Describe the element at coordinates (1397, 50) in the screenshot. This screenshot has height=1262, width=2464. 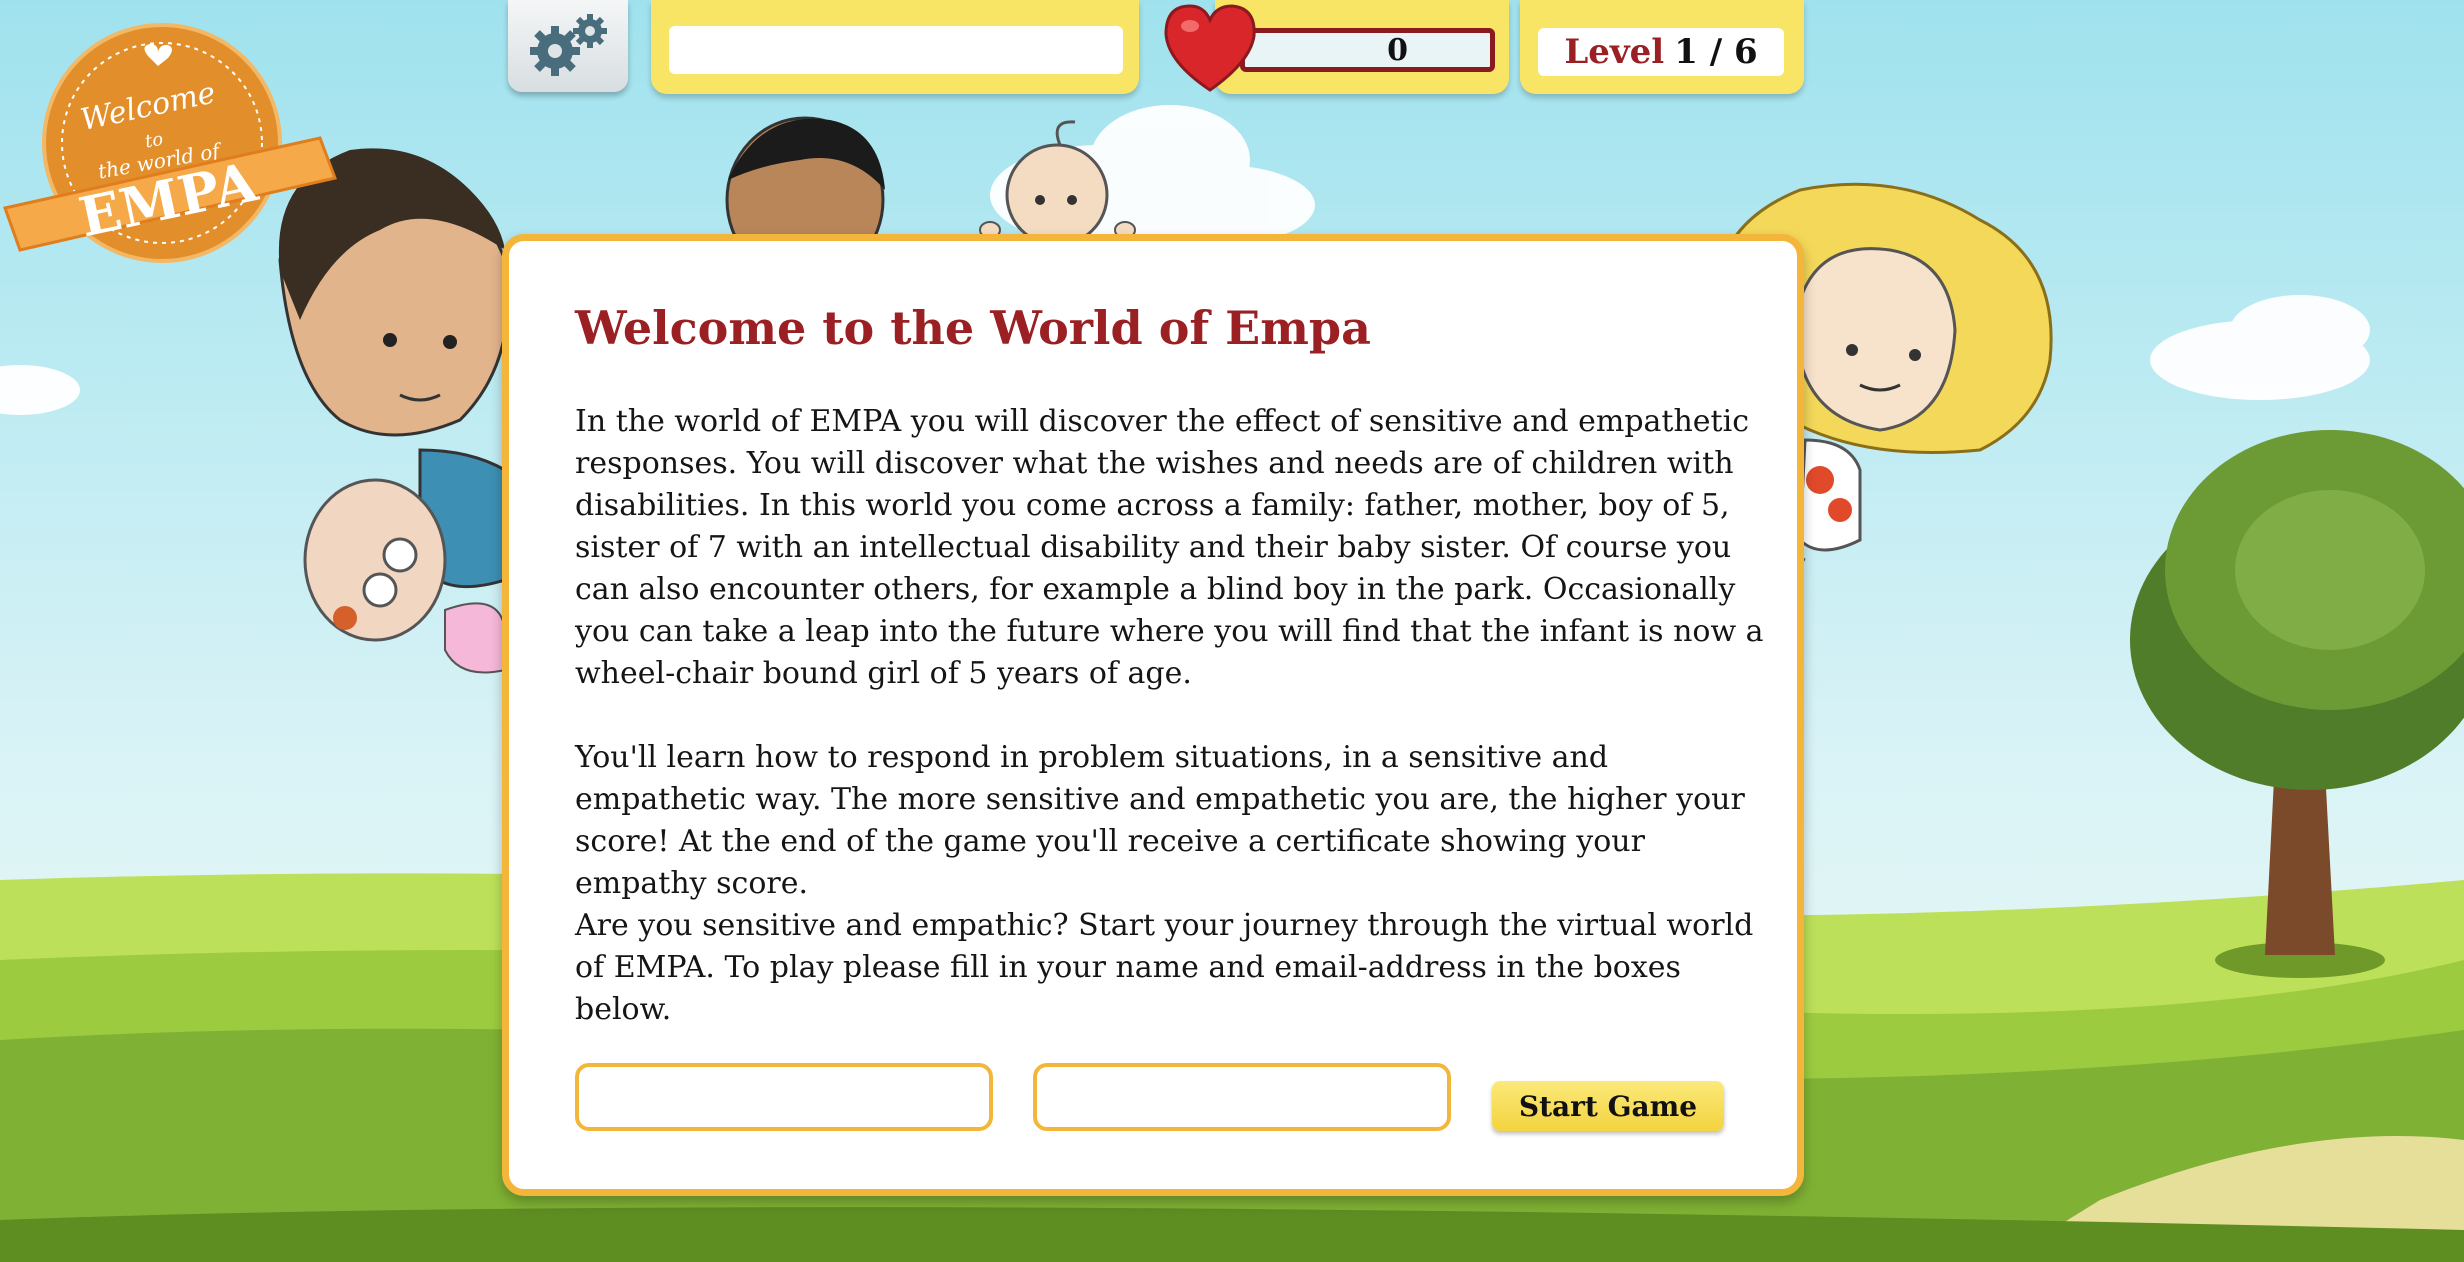
I see `score-value: 0` at that location.